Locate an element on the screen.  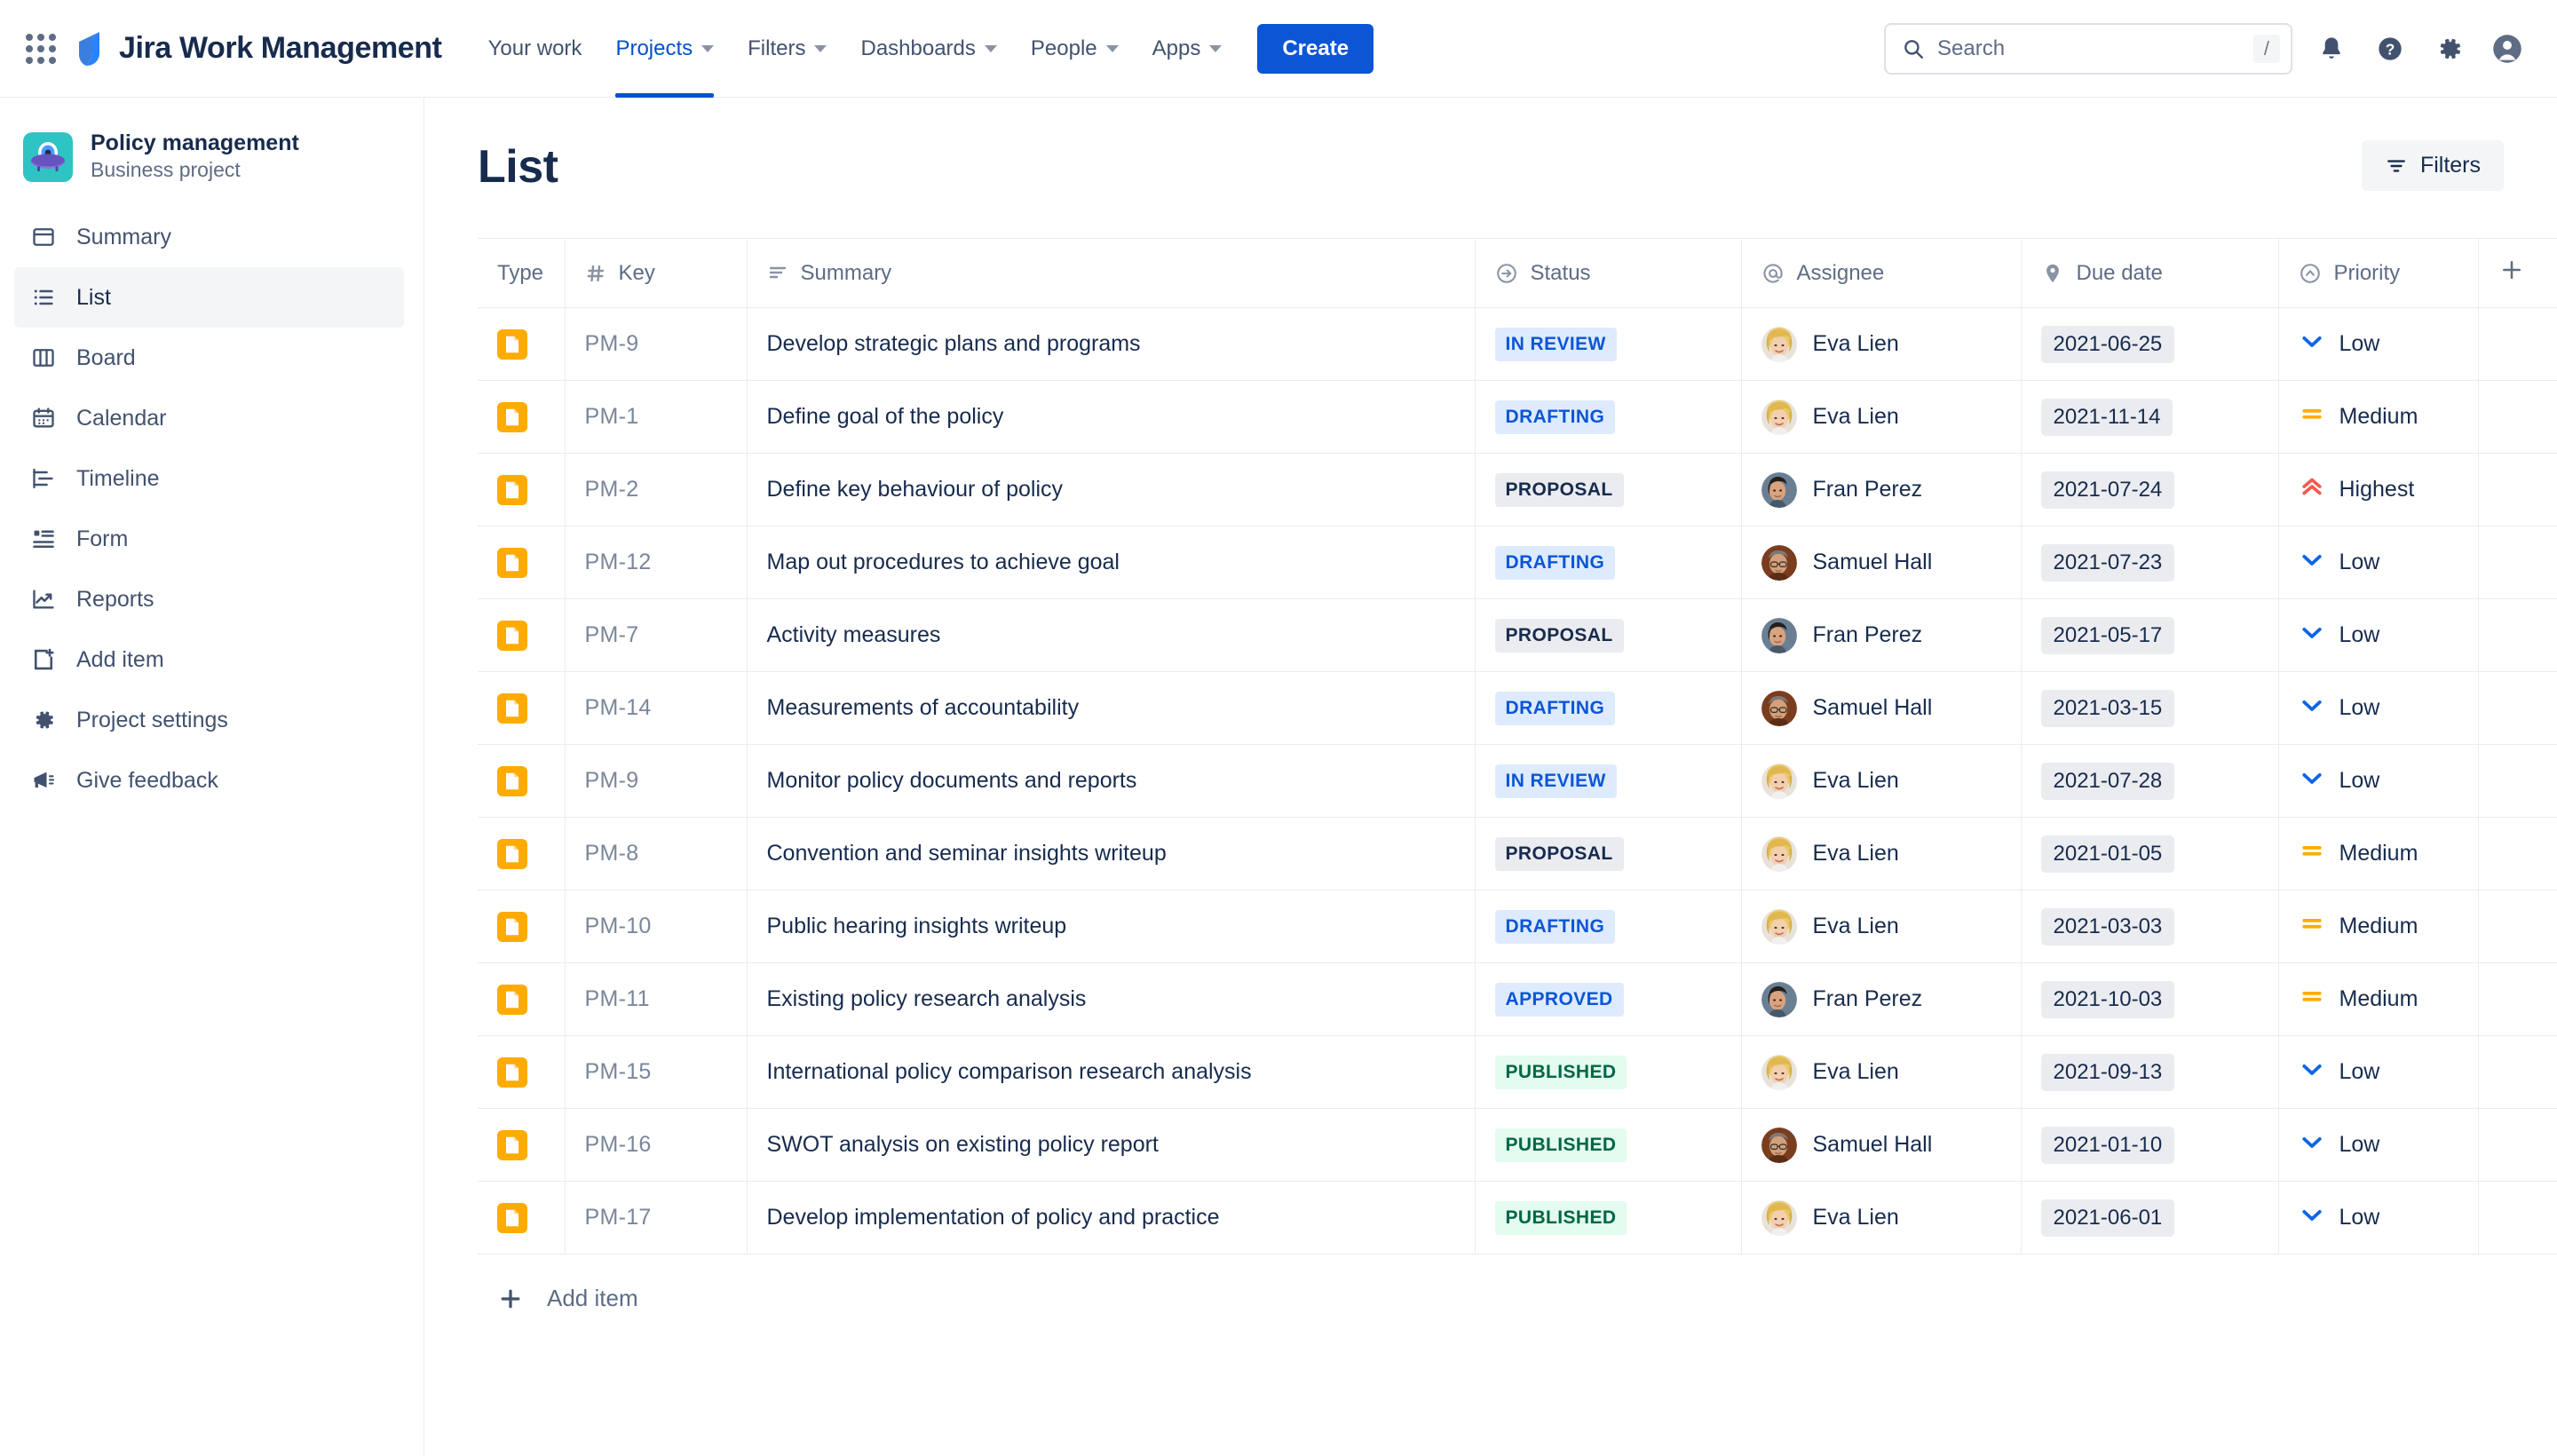
cell-summary: Existing policy research analysis is located at coordinates (1111, 999).